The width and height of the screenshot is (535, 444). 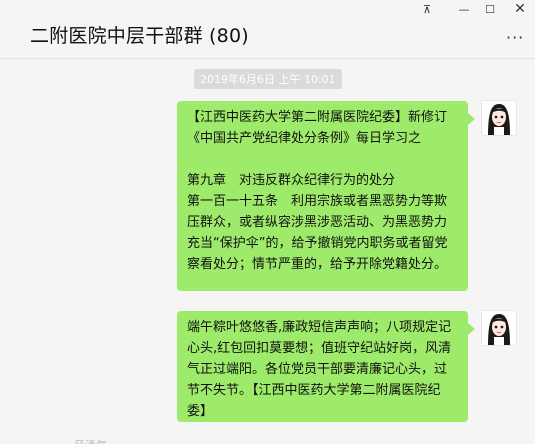 What do you see at coordinates (464, 9) in the screenshot?
I see `minimize-icon: —` at bounding box center [464, 9].